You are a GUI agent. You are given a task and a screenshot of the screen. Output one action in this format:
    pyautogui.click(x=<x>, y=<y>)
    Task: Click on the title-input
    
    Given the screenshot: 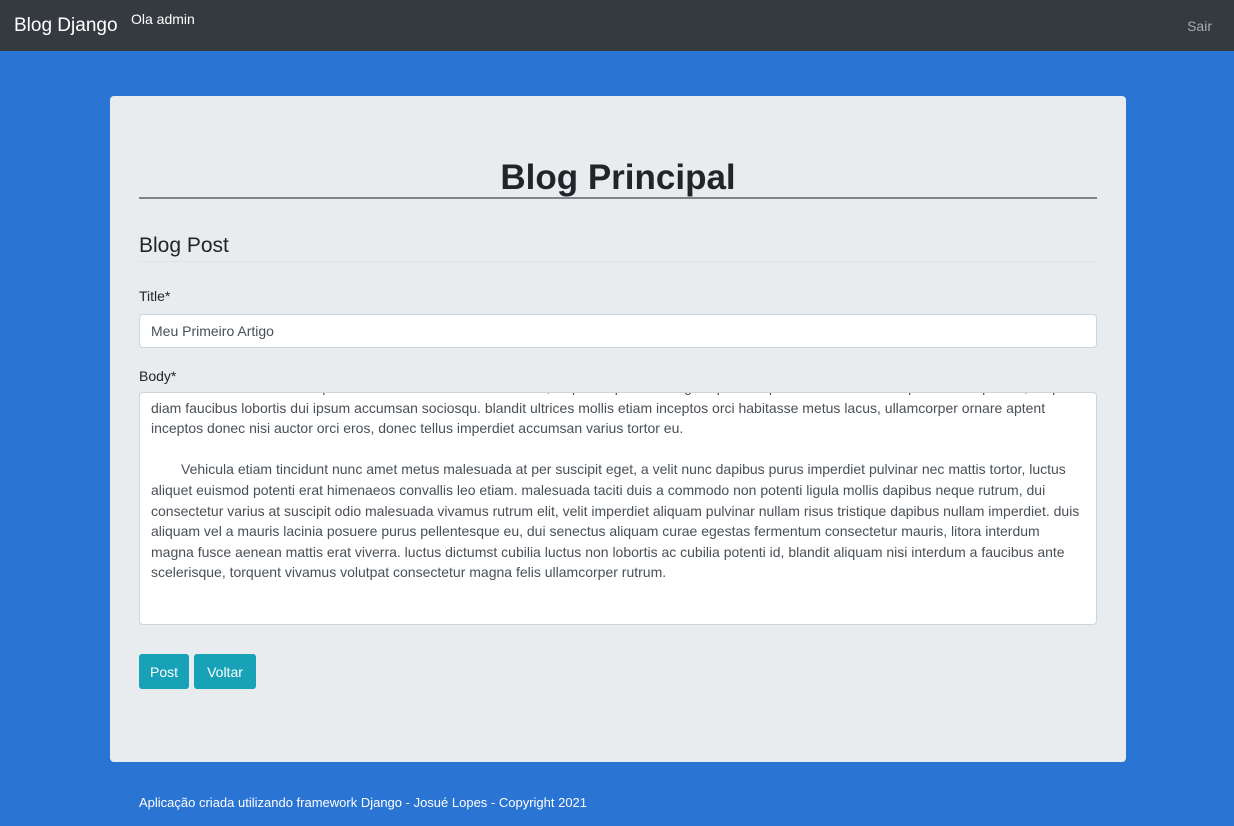 What is the action you would take?
    pyautogui.click(x=618, y=331)
    